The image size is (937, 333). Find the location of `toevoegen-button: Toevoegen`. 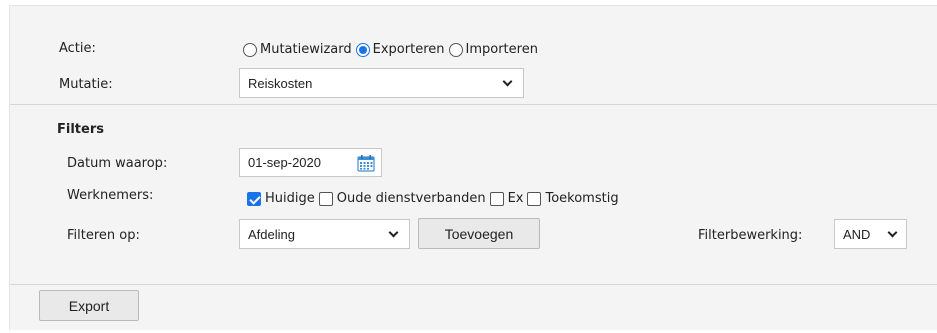

toevoegen-button: Toevoegen is located at coordinates (479, 233).